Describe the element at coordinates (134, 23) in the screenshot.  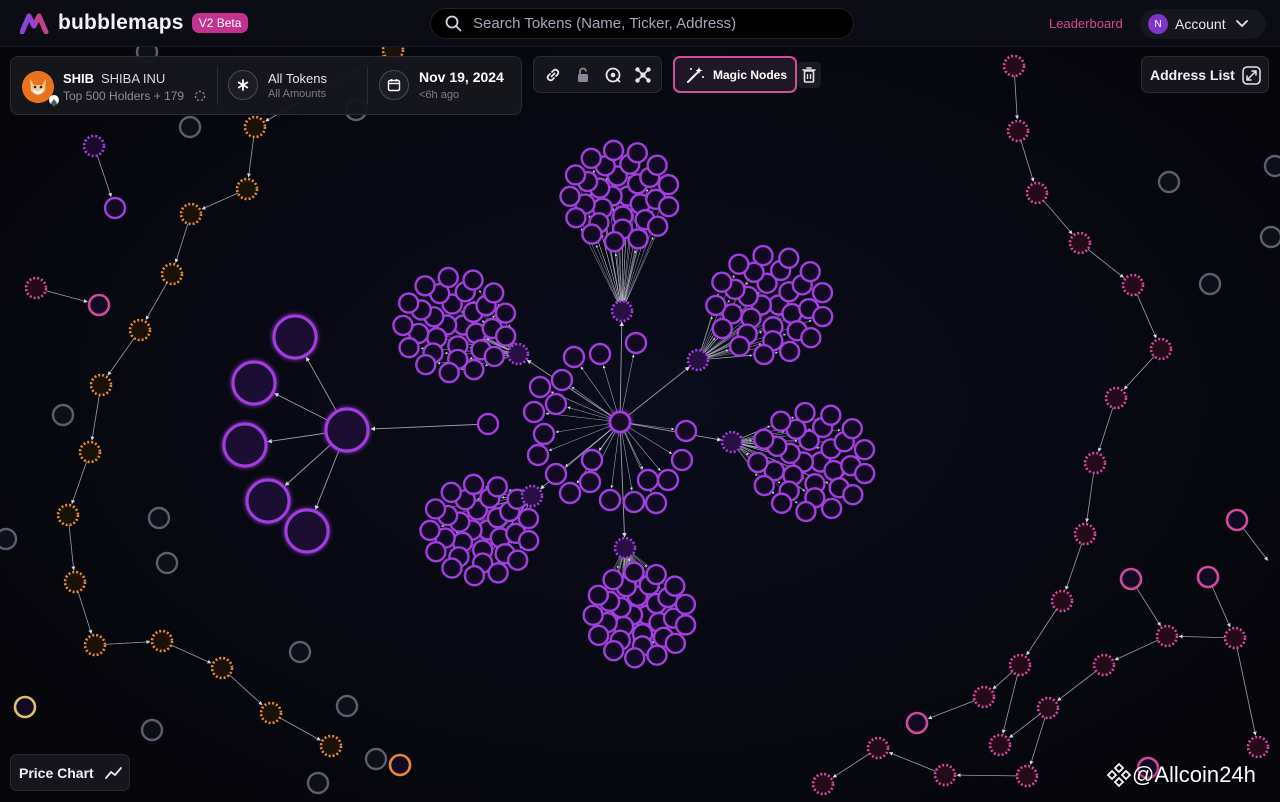
I see `app-logo: bubblemaps V2 Beta` at that location.